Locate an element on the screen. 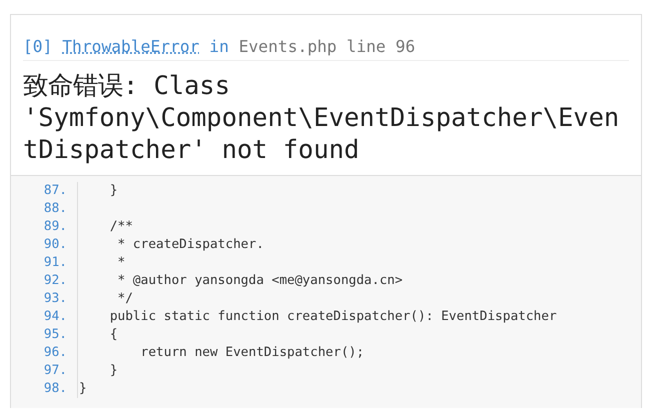 The width and height of the screenshot is (645, 415). line-number: 93. is located at coordinates (50, 299).